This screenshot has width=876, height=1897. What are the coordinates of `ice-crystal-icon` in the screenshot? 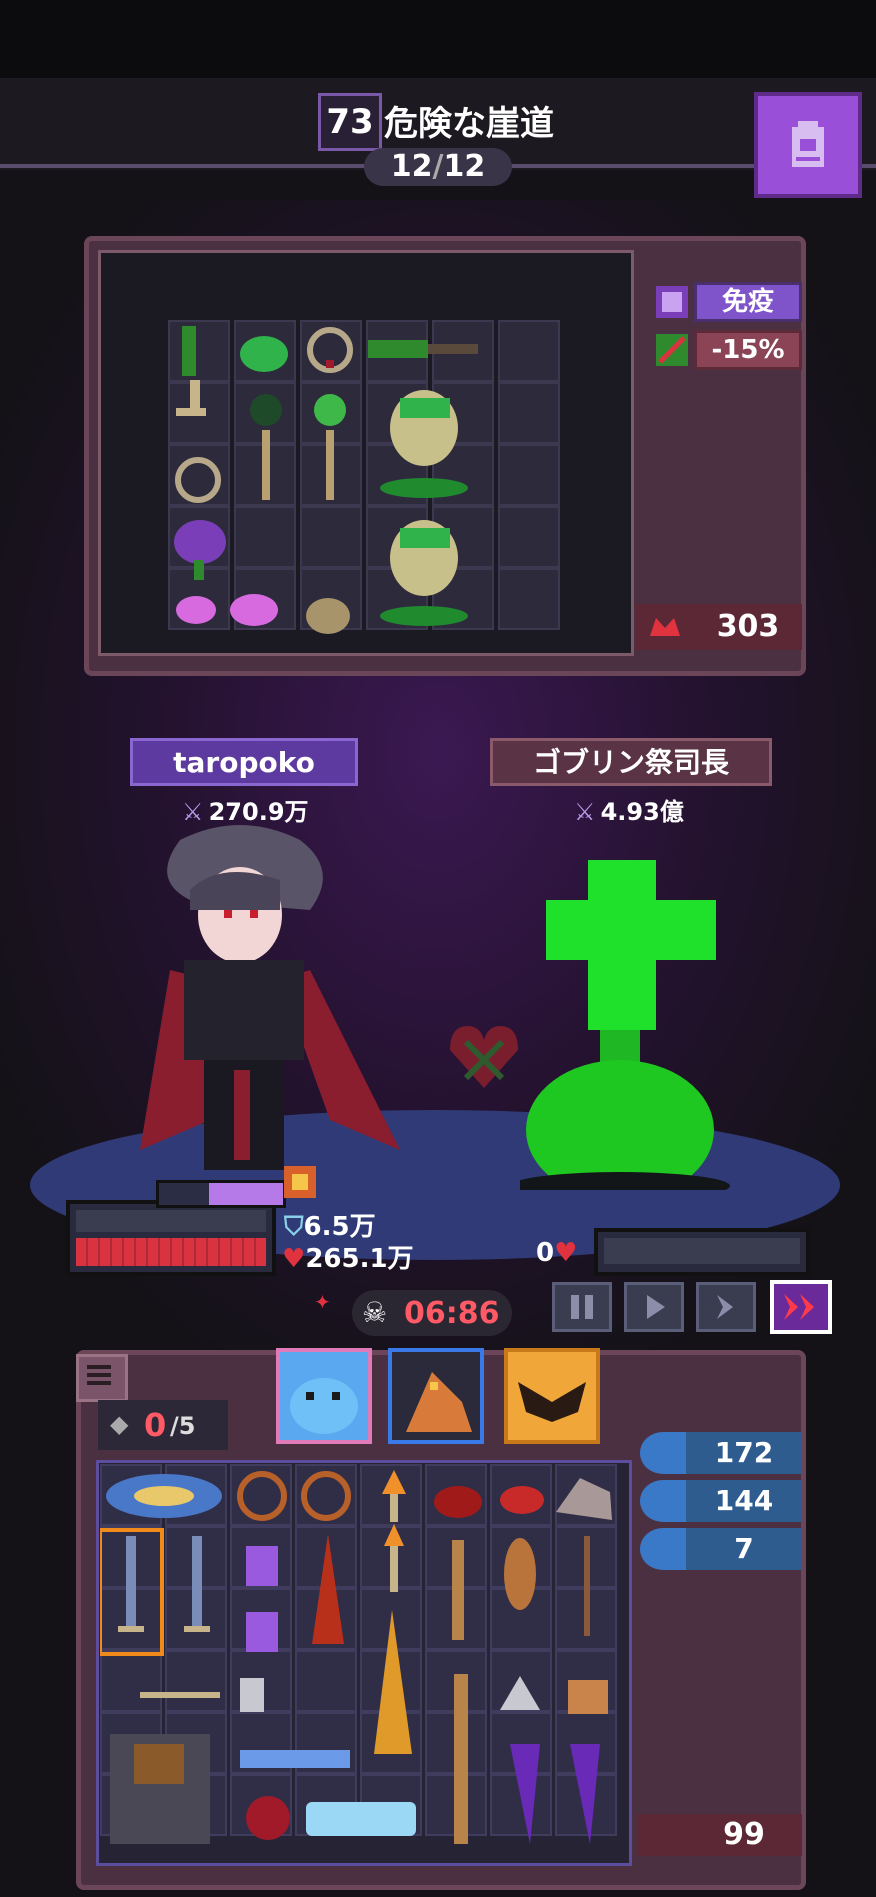 It's located at (361, 1819).